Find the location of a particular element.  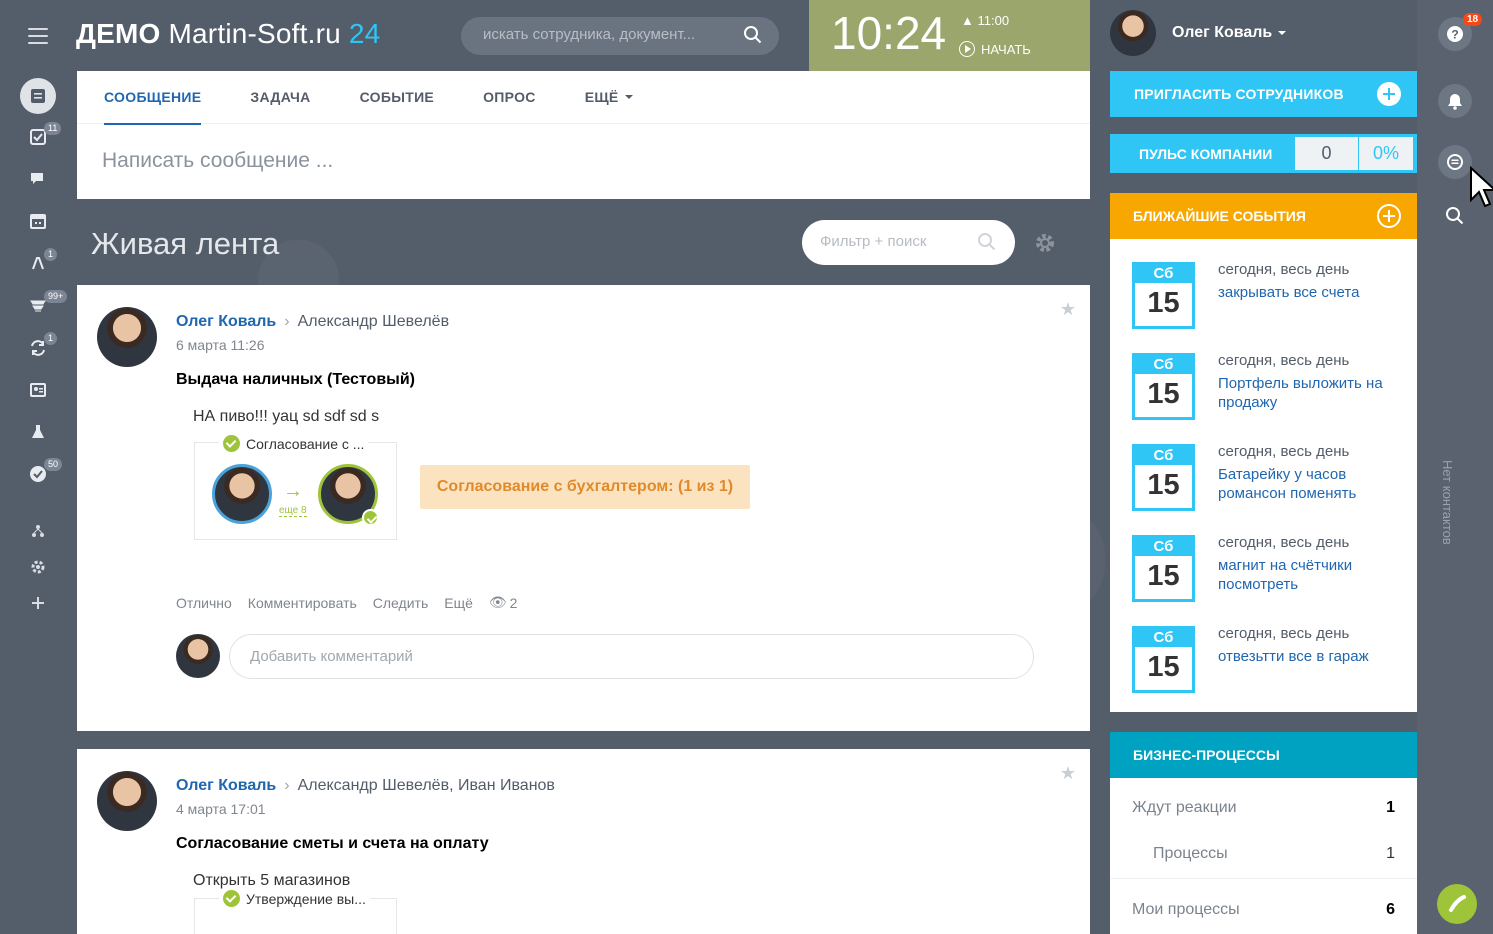

bp-row-processes: Процессы 1 is located at coordinates (1263, 854).